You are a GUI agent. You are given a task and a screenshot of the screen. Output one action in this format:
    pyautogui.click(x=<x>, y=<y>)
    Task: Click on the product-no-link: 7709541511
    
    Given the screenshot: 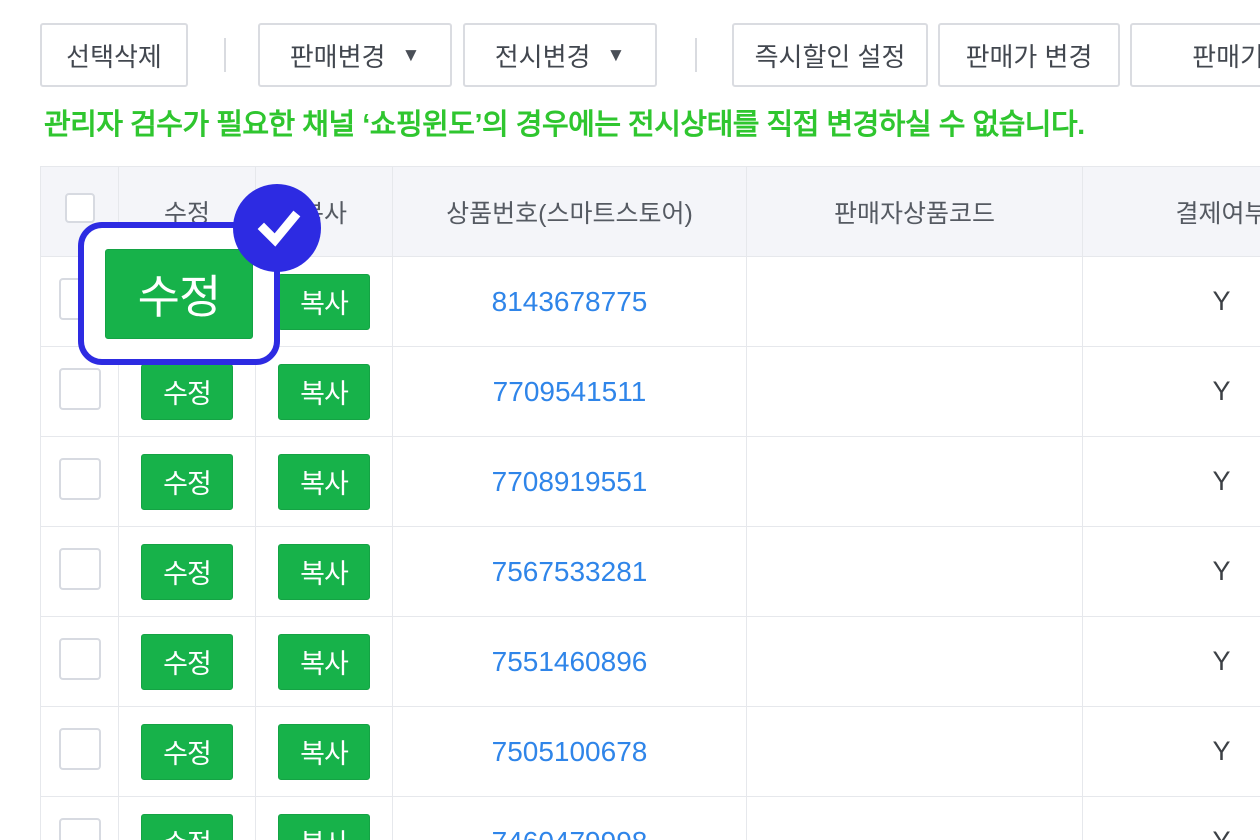 What is the action you would take?
    pyautogui.click(x=569, y=391)
    